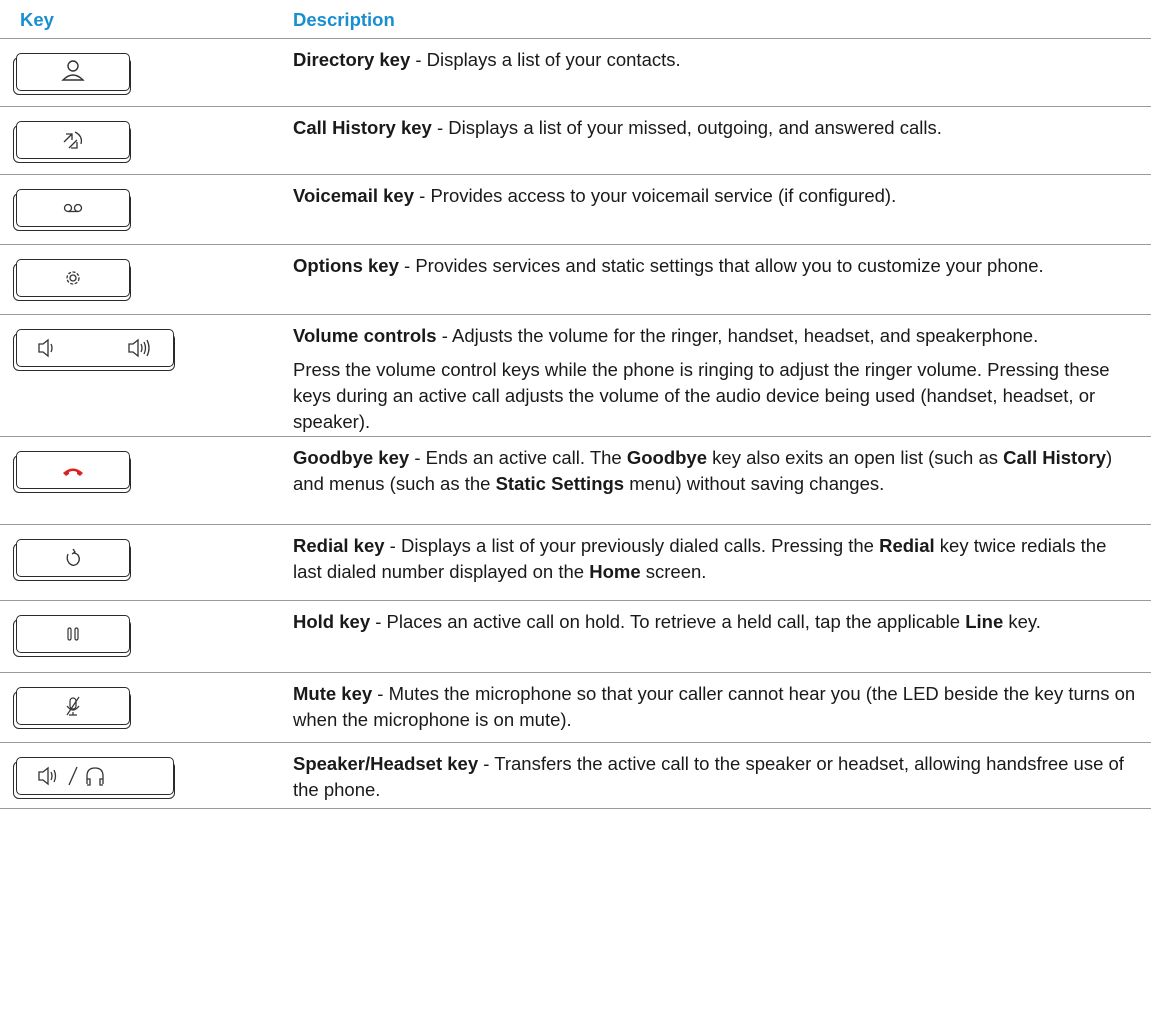 This screenshot has width=1151, height=1021. Describe the element at coordinates (333, 693) in the screenshot. I see `bold-term: Mute key` at that location.